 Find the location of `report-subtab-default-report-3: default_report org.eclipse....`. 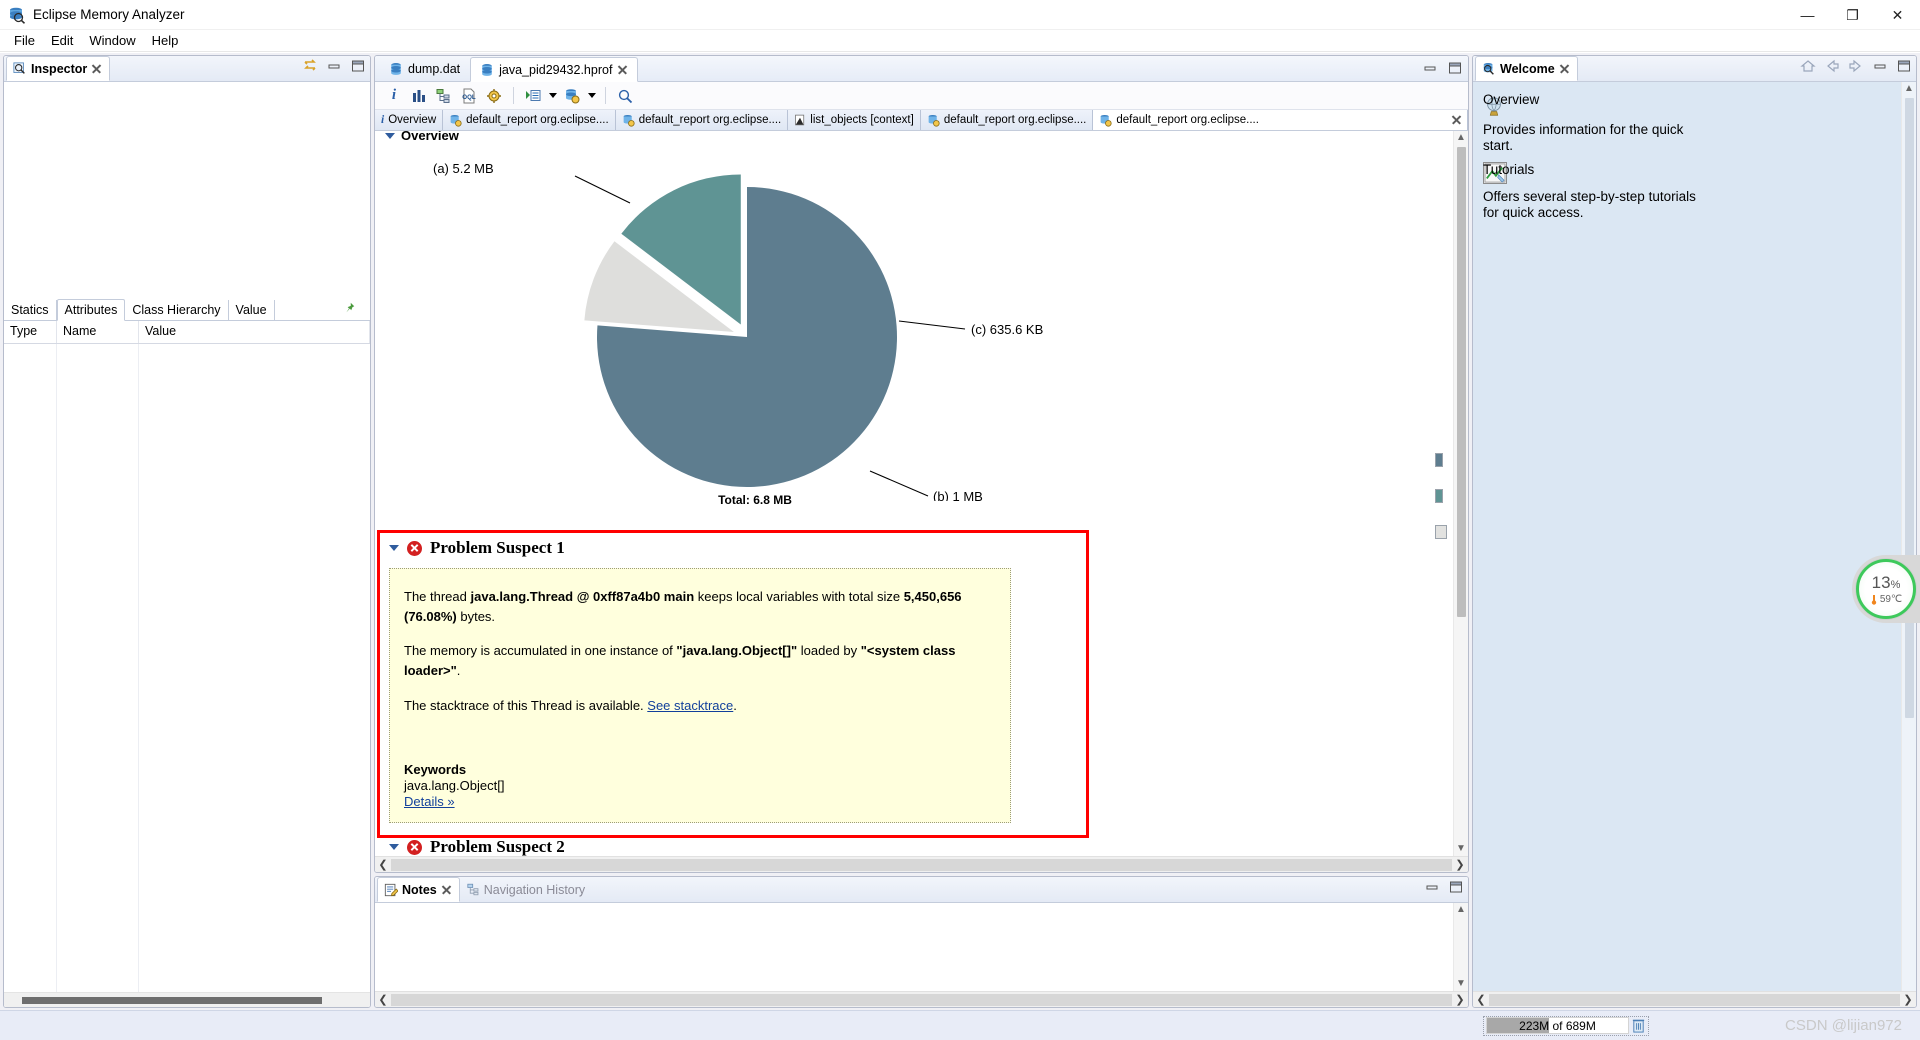

report-subtab-default-report-3: default_report org.eclipse.... is located at coordinates (1007, 120).